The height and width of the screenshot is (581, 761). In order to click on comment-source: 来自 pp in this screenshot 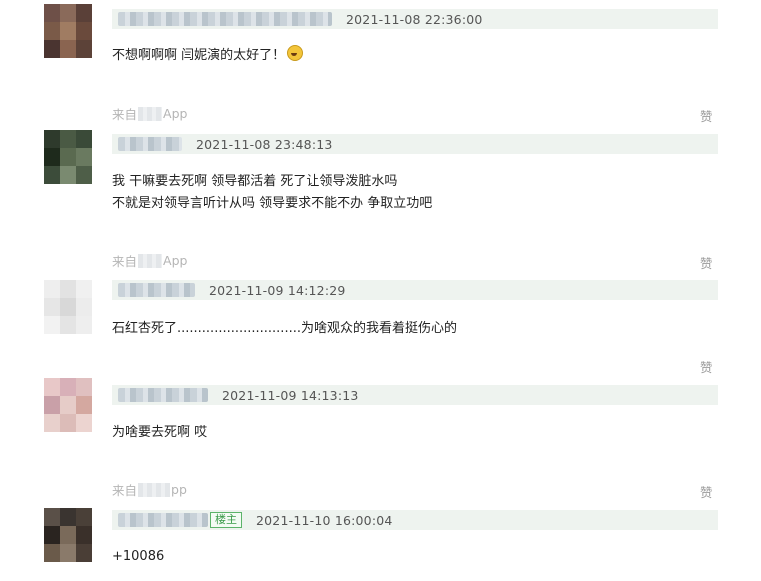, I will do `click(149, 490)`.